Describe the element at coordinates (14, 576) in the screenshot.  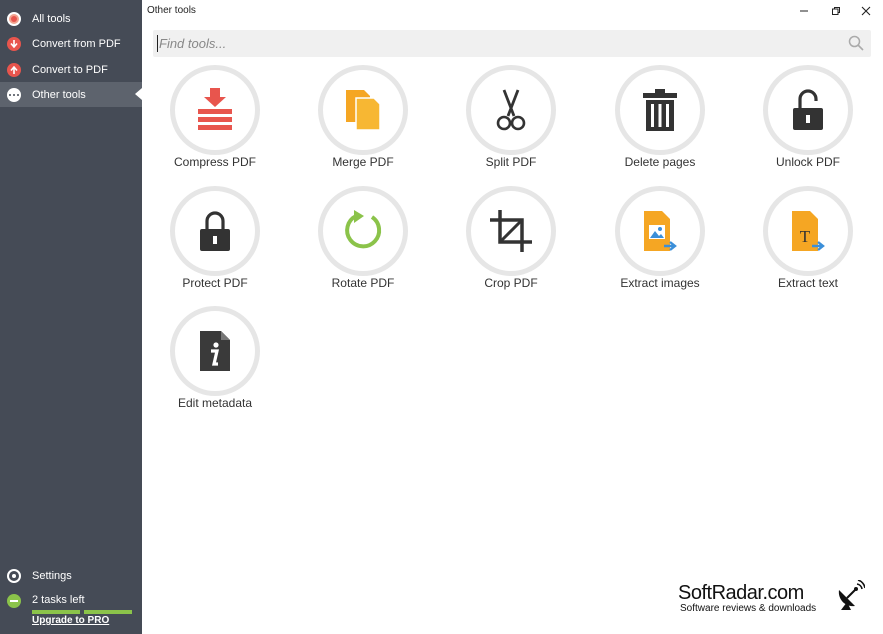
I see `gear-icon` at that location.